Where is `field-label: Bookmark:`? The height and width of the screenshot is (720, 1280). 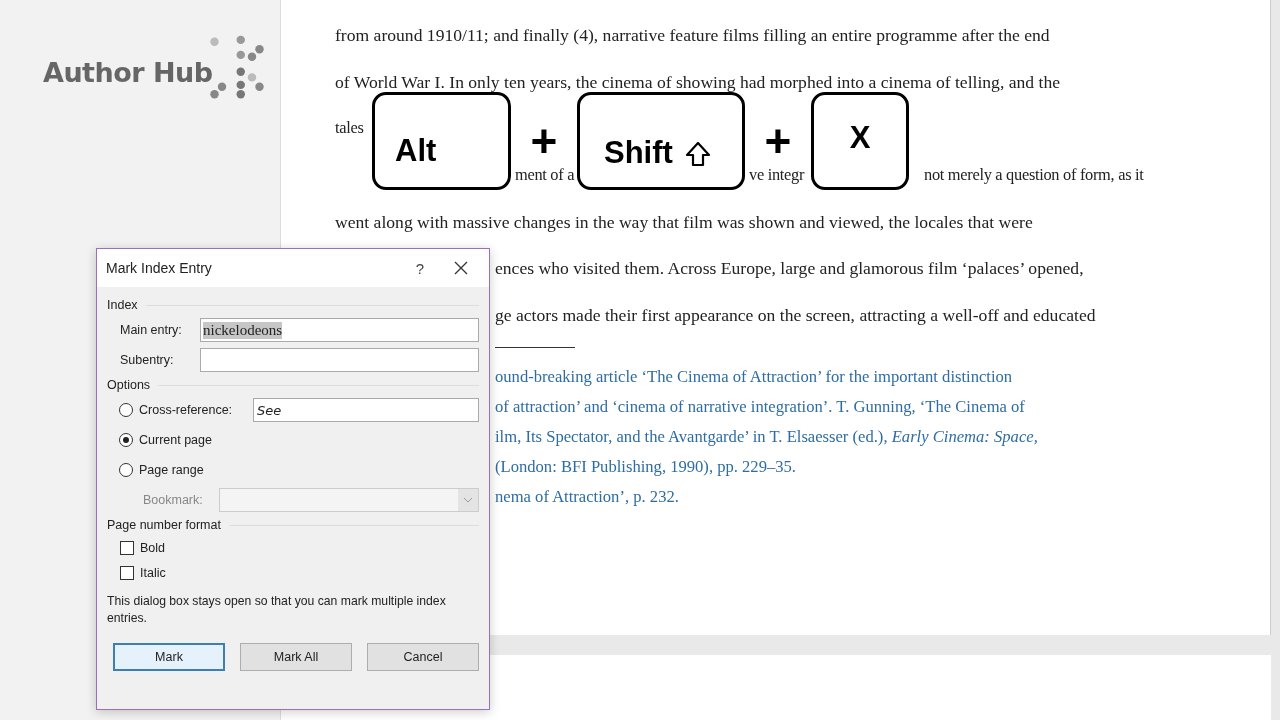 field-label: Bookmark: is located at coordinates (173, 500).